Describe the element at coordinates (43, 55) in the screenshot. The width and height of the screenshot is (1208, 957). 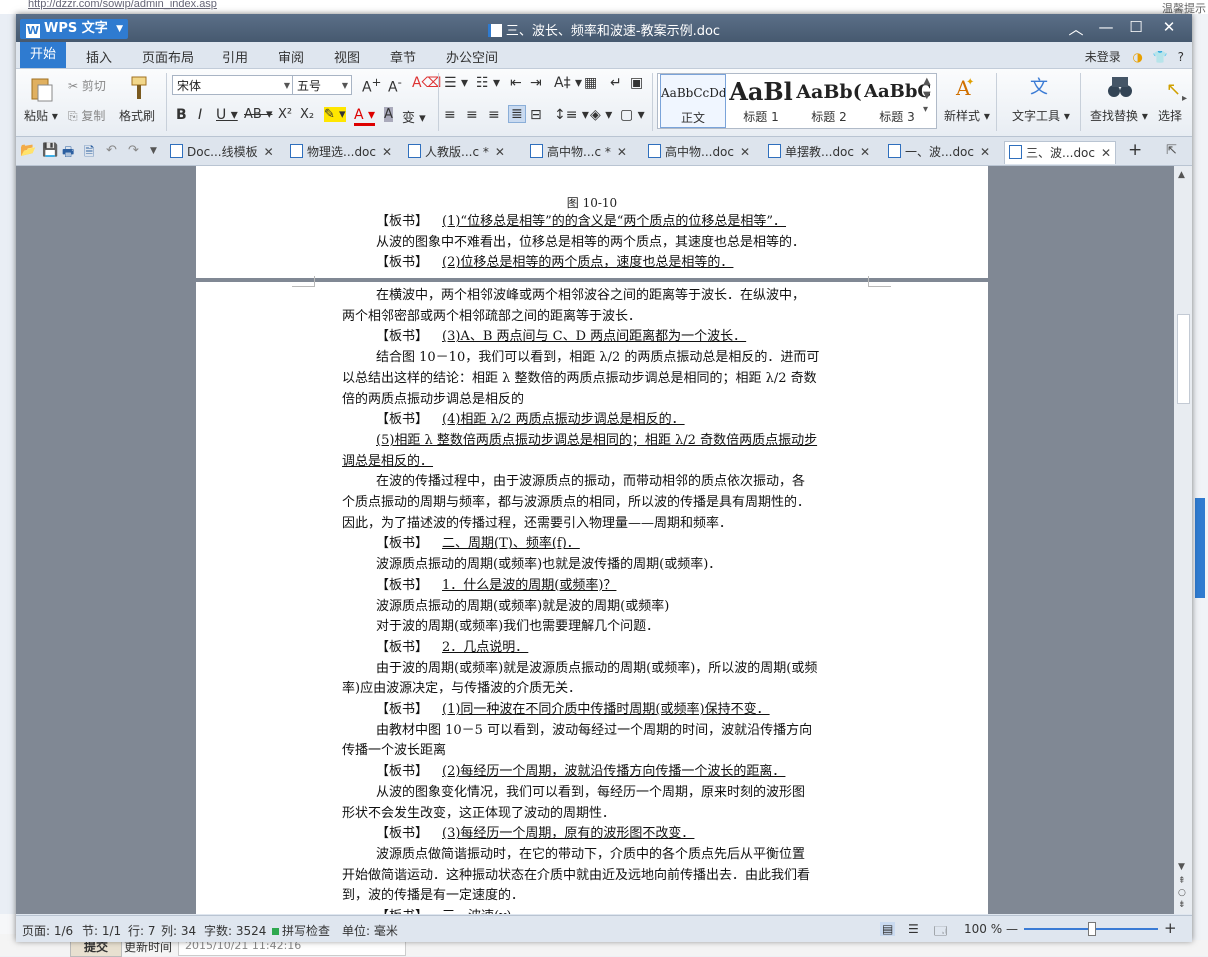
I see `menu-home: 开始` at that location.